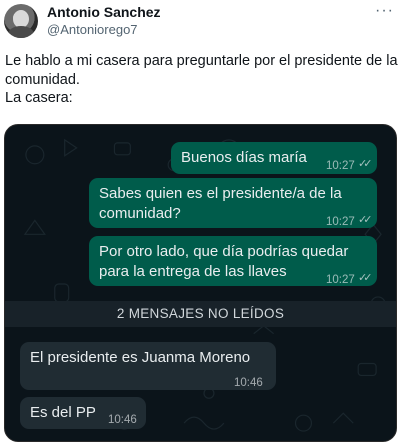  I want to click on avatar, so click(21, 21).